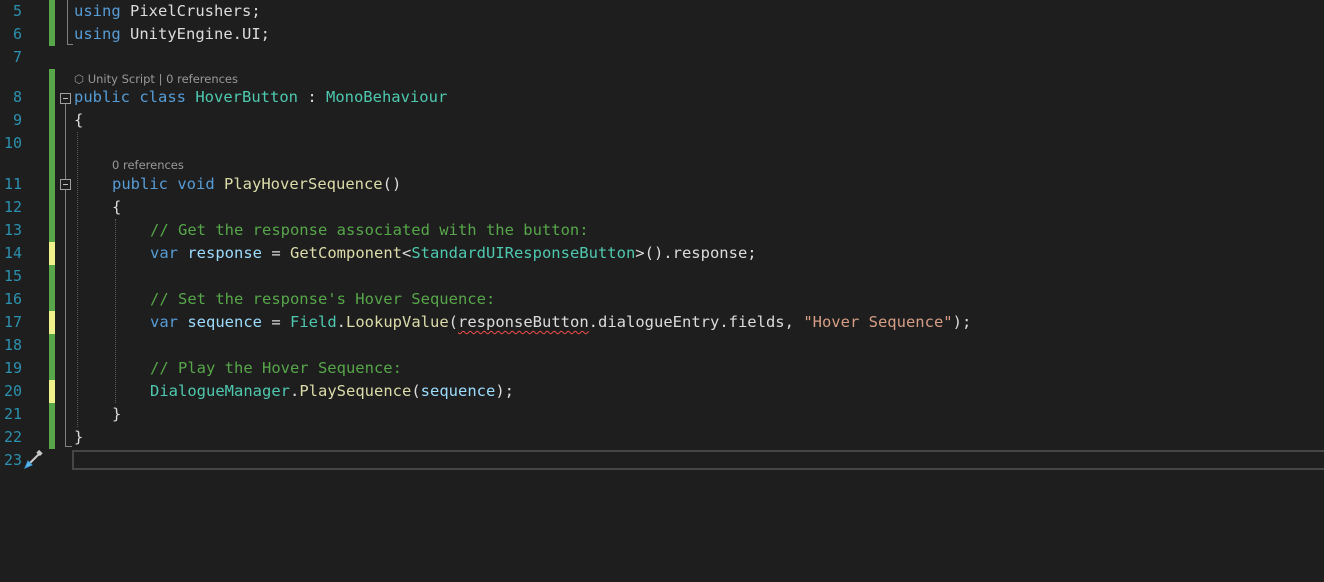 The width and height of the screenshot is (1324, 582). I want to click on line-number: 5, so click(17, 11).